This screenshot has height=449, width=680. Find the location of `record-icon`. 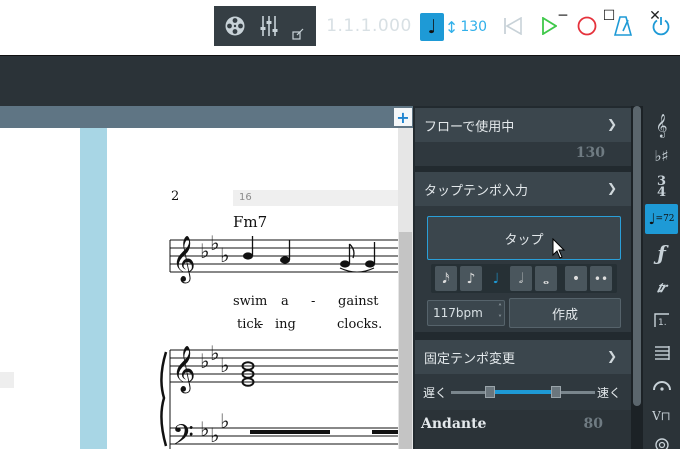

record-icon is located at coordinates (587, 26).